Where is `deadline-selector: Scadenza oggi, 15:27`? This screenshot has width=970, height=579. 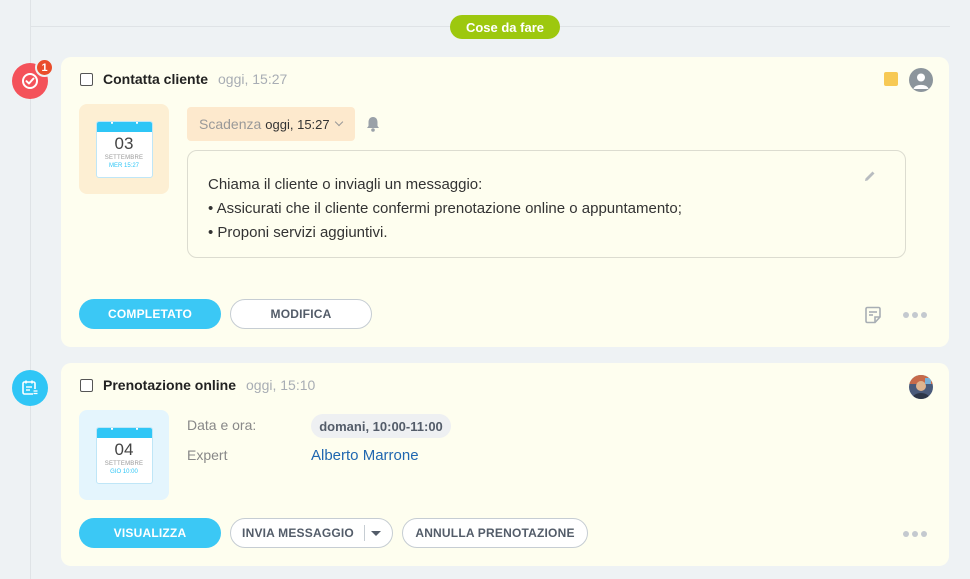
deadline-selector: Scadenza oggi, 15:27 is located at coordinates (271, 124).